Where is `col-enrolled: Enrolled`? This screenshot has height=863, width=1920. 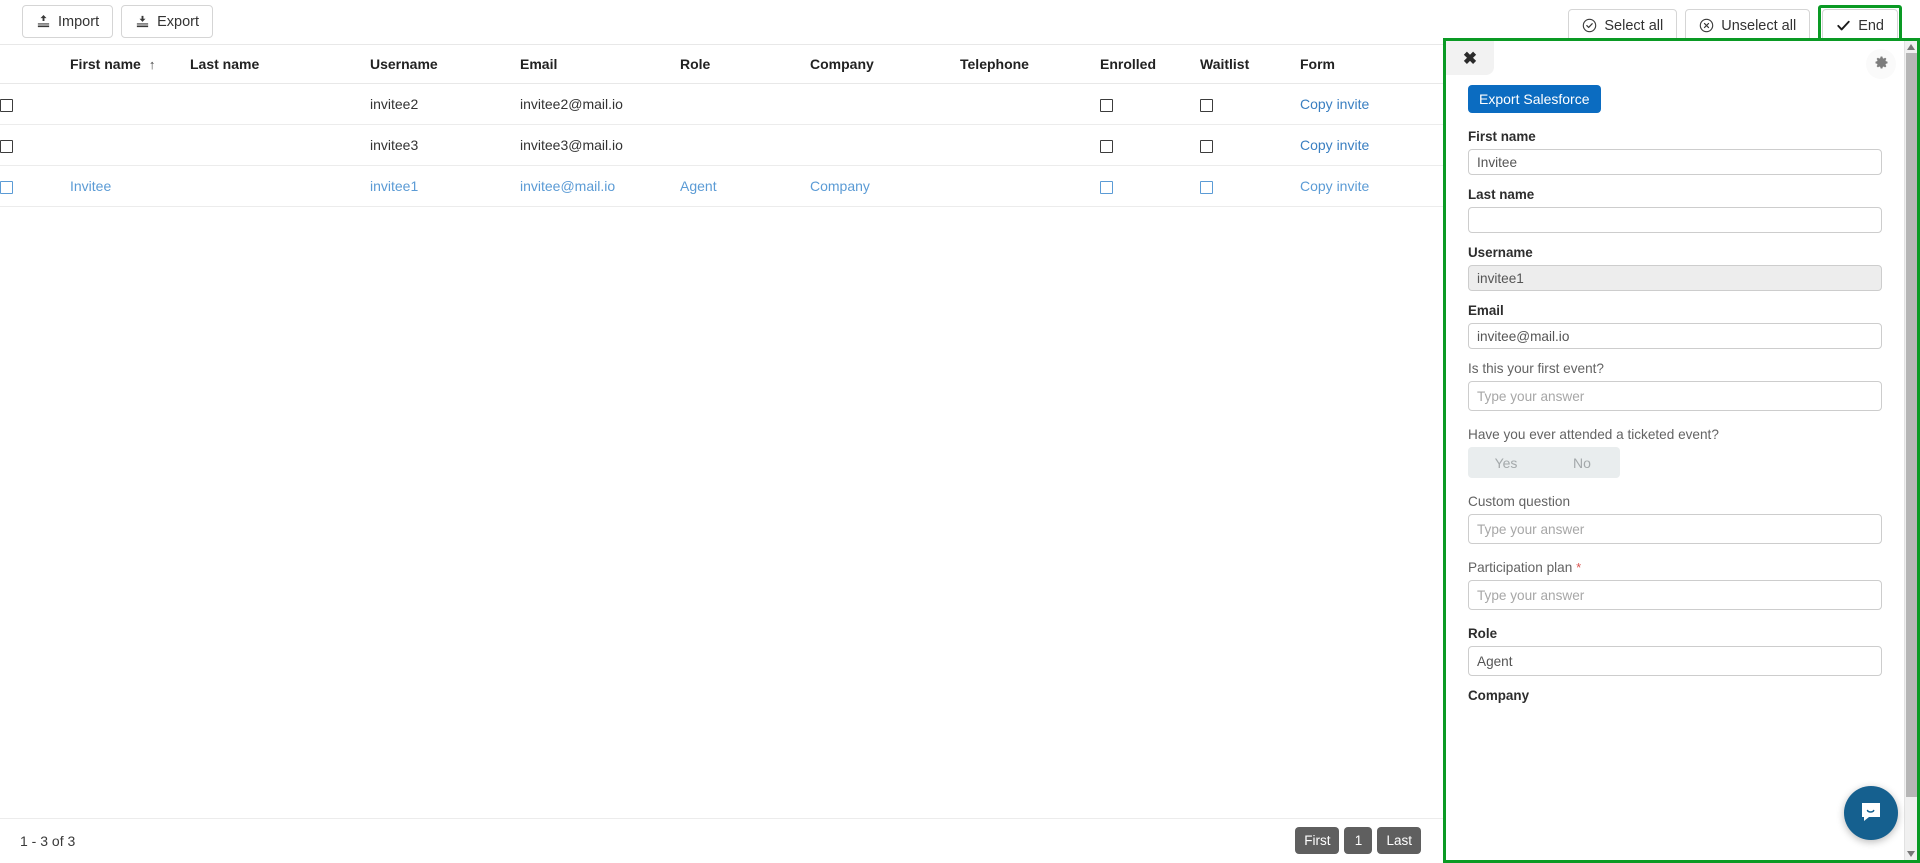 col-enrolled: Enrolled is located at coordinates (1150, 64).